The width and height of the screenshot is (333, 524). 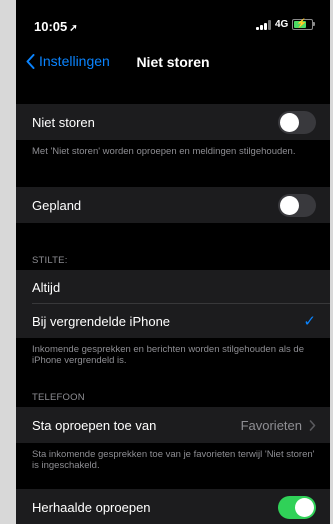 What do you see at coordinates (58, 397) in the screenshot?
I see `phone-header: TELEFOON` at bounding box center [58, 397].